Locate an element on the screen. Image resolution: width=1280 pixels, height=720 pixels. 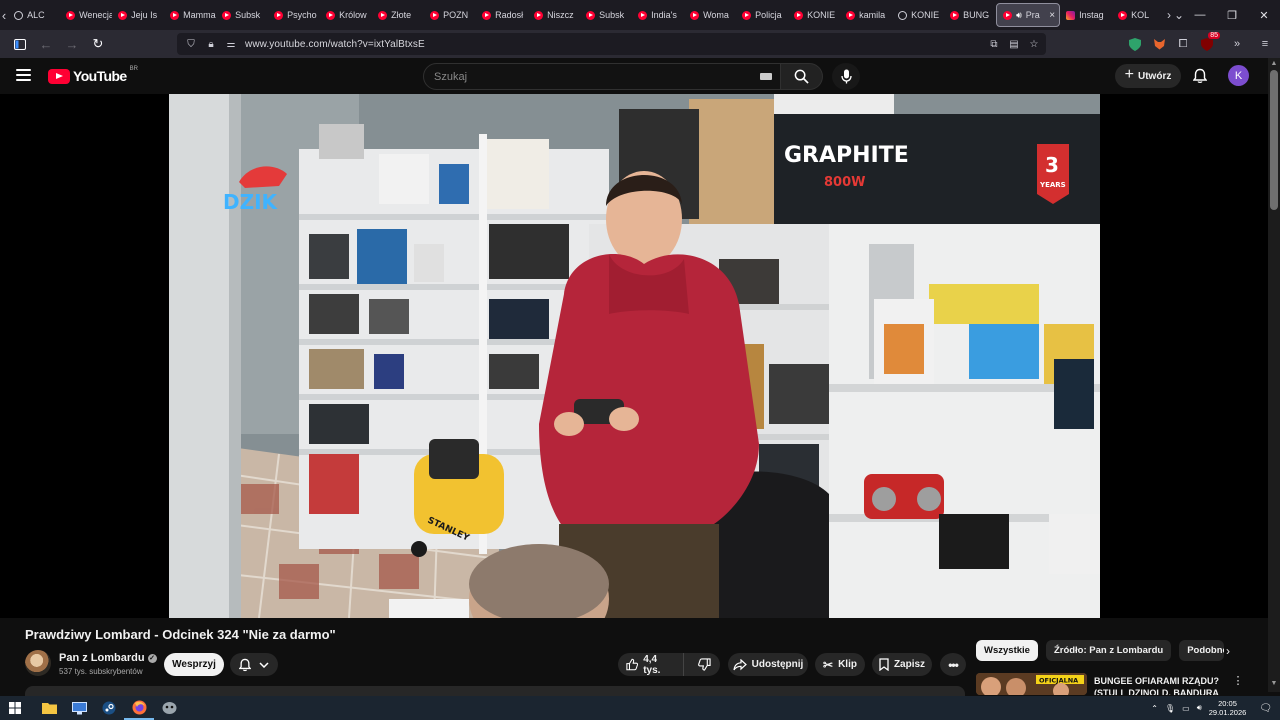
filter-chip: Źródło: Pan z Lombardu is located at coordinates (1108, 650).